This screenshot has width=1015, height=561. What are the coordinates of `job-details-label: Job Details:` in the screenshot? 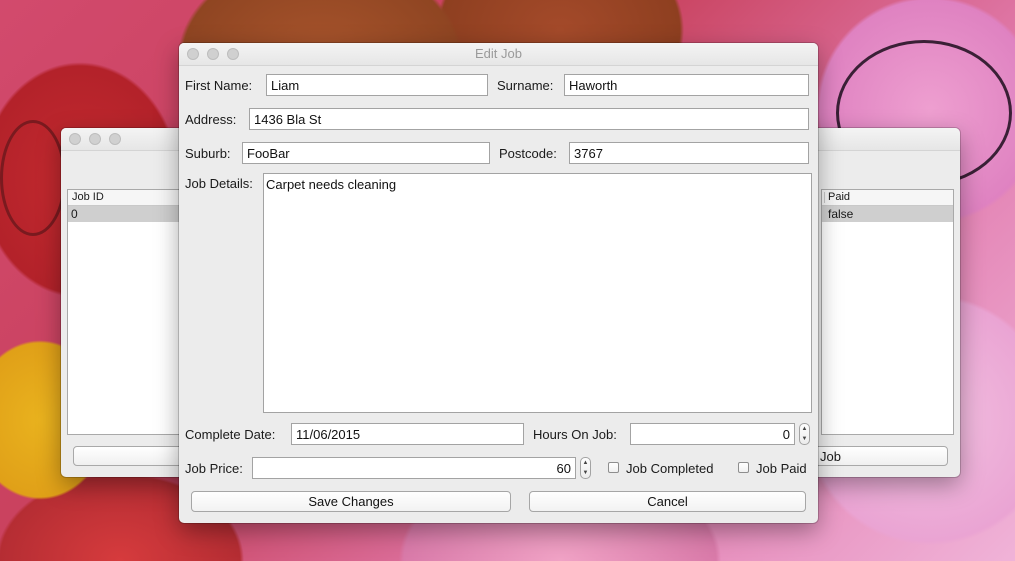 It's located at (219, 183).